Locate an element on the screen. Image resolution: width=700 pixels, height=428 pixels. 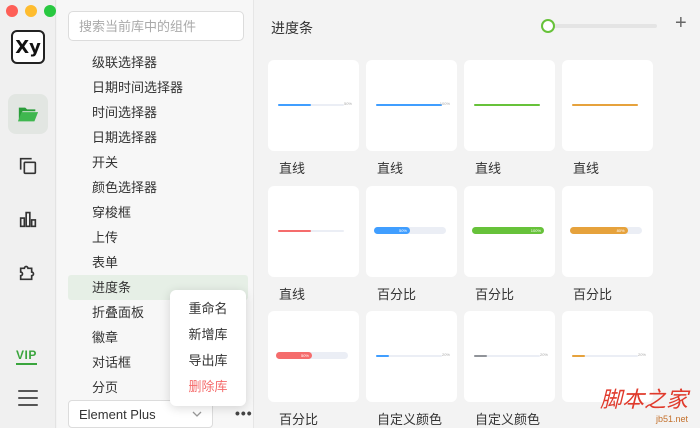
minimize-window-button is located at coordinates (31, 11).